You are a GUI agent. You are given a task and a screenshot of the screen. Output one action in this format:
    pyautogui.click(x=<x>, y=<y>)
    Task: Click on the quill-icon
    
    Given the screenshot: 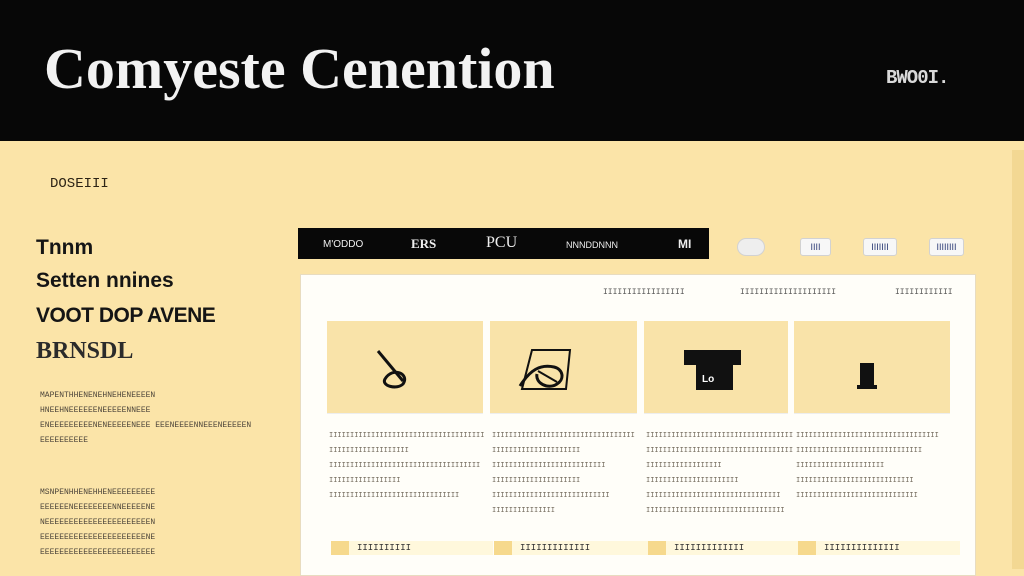 What is the action you would take?
    pyautogui.click(x=391, y=369)
    